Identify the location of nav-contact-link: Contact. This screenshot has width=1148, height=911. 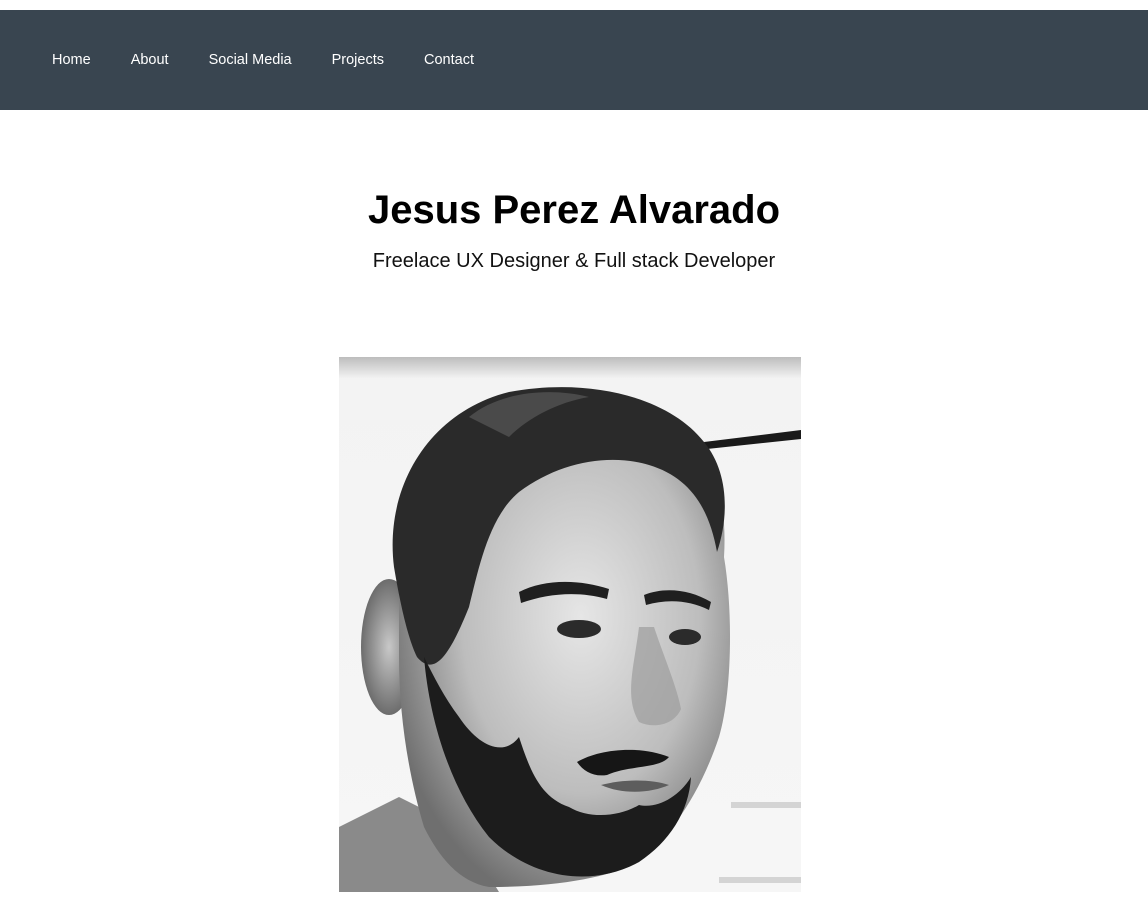
(449, 60).